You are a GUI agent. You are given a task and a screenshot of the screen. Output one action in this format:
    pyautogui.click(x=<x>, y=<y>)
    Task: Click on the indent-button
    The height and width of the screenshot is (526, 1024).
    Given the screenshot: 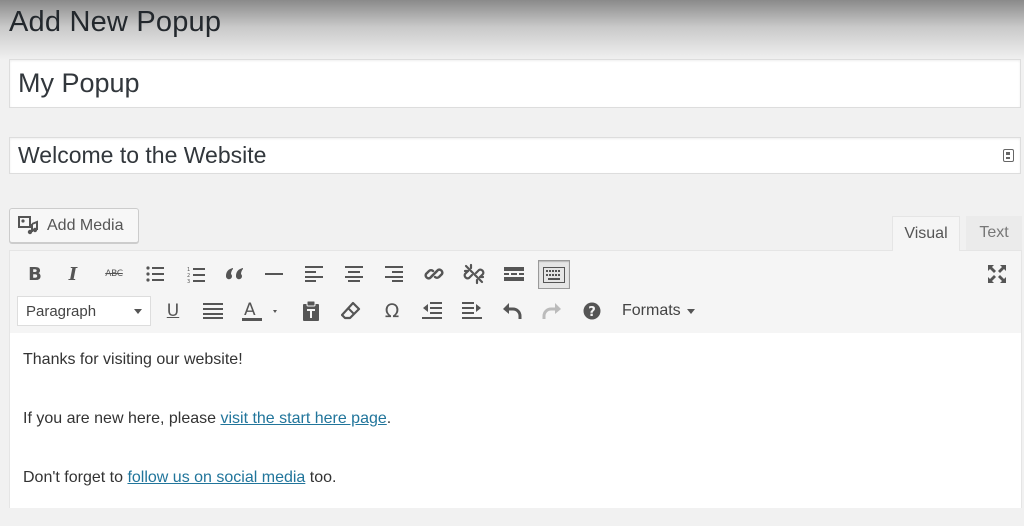 What is the action you would take?
    pyautogui.click(x=472, y=311)
    